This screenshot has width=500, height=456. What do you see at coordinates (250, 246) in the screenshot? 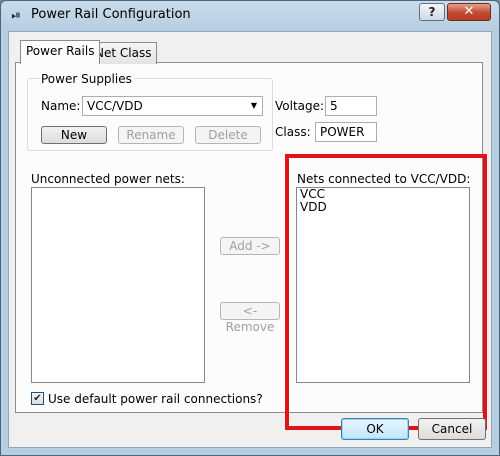
I see `add-button: Add ->` at bounding box center [250, 246].